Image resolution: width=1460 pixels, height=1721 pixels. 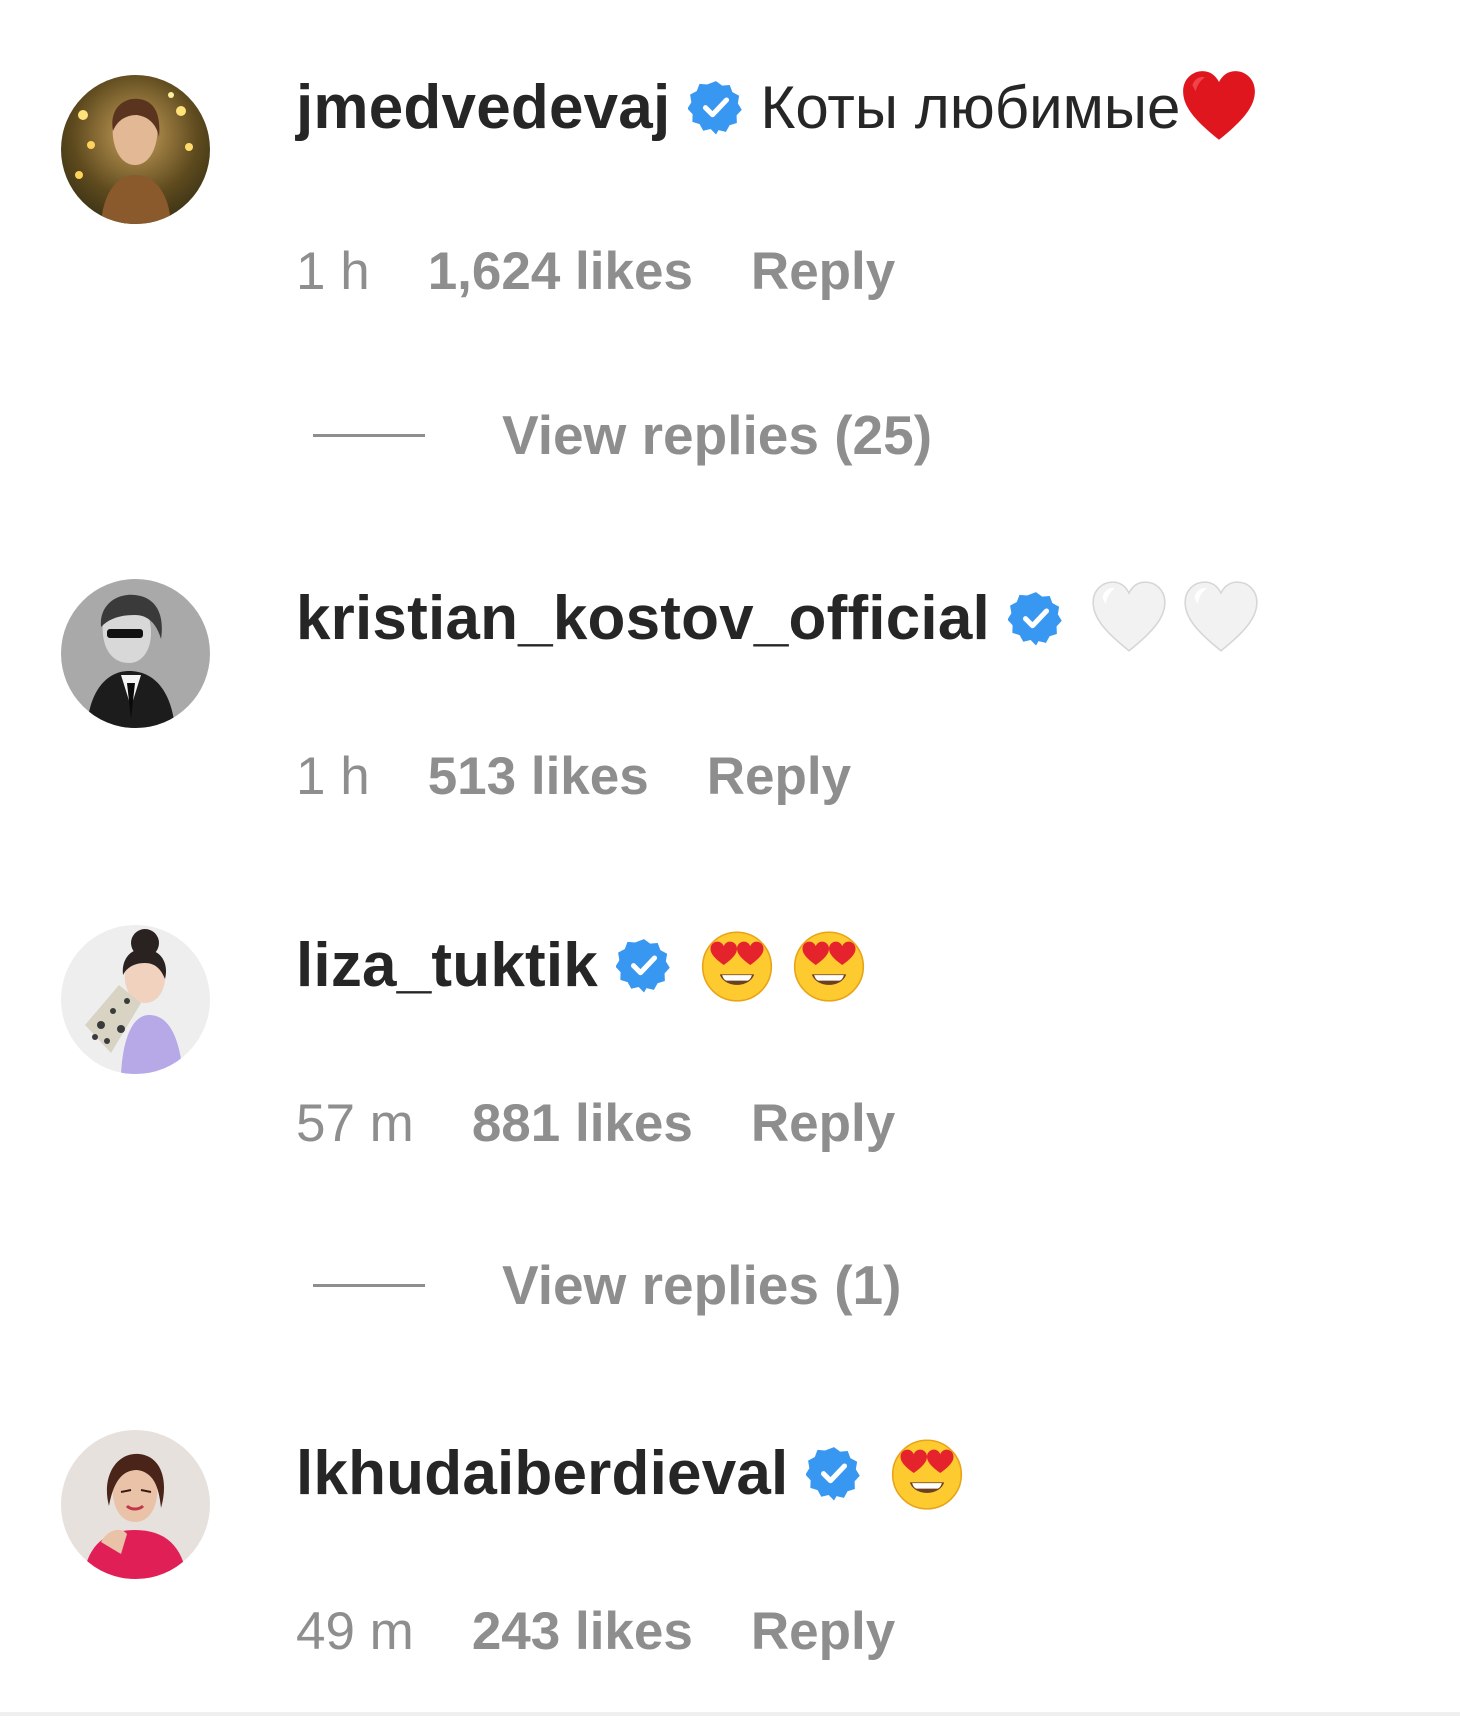 What do you see at coordinates (582, 1631) in the screenshot?
I see `likes-count: 243 likes` at bounding box center [582, 1631].